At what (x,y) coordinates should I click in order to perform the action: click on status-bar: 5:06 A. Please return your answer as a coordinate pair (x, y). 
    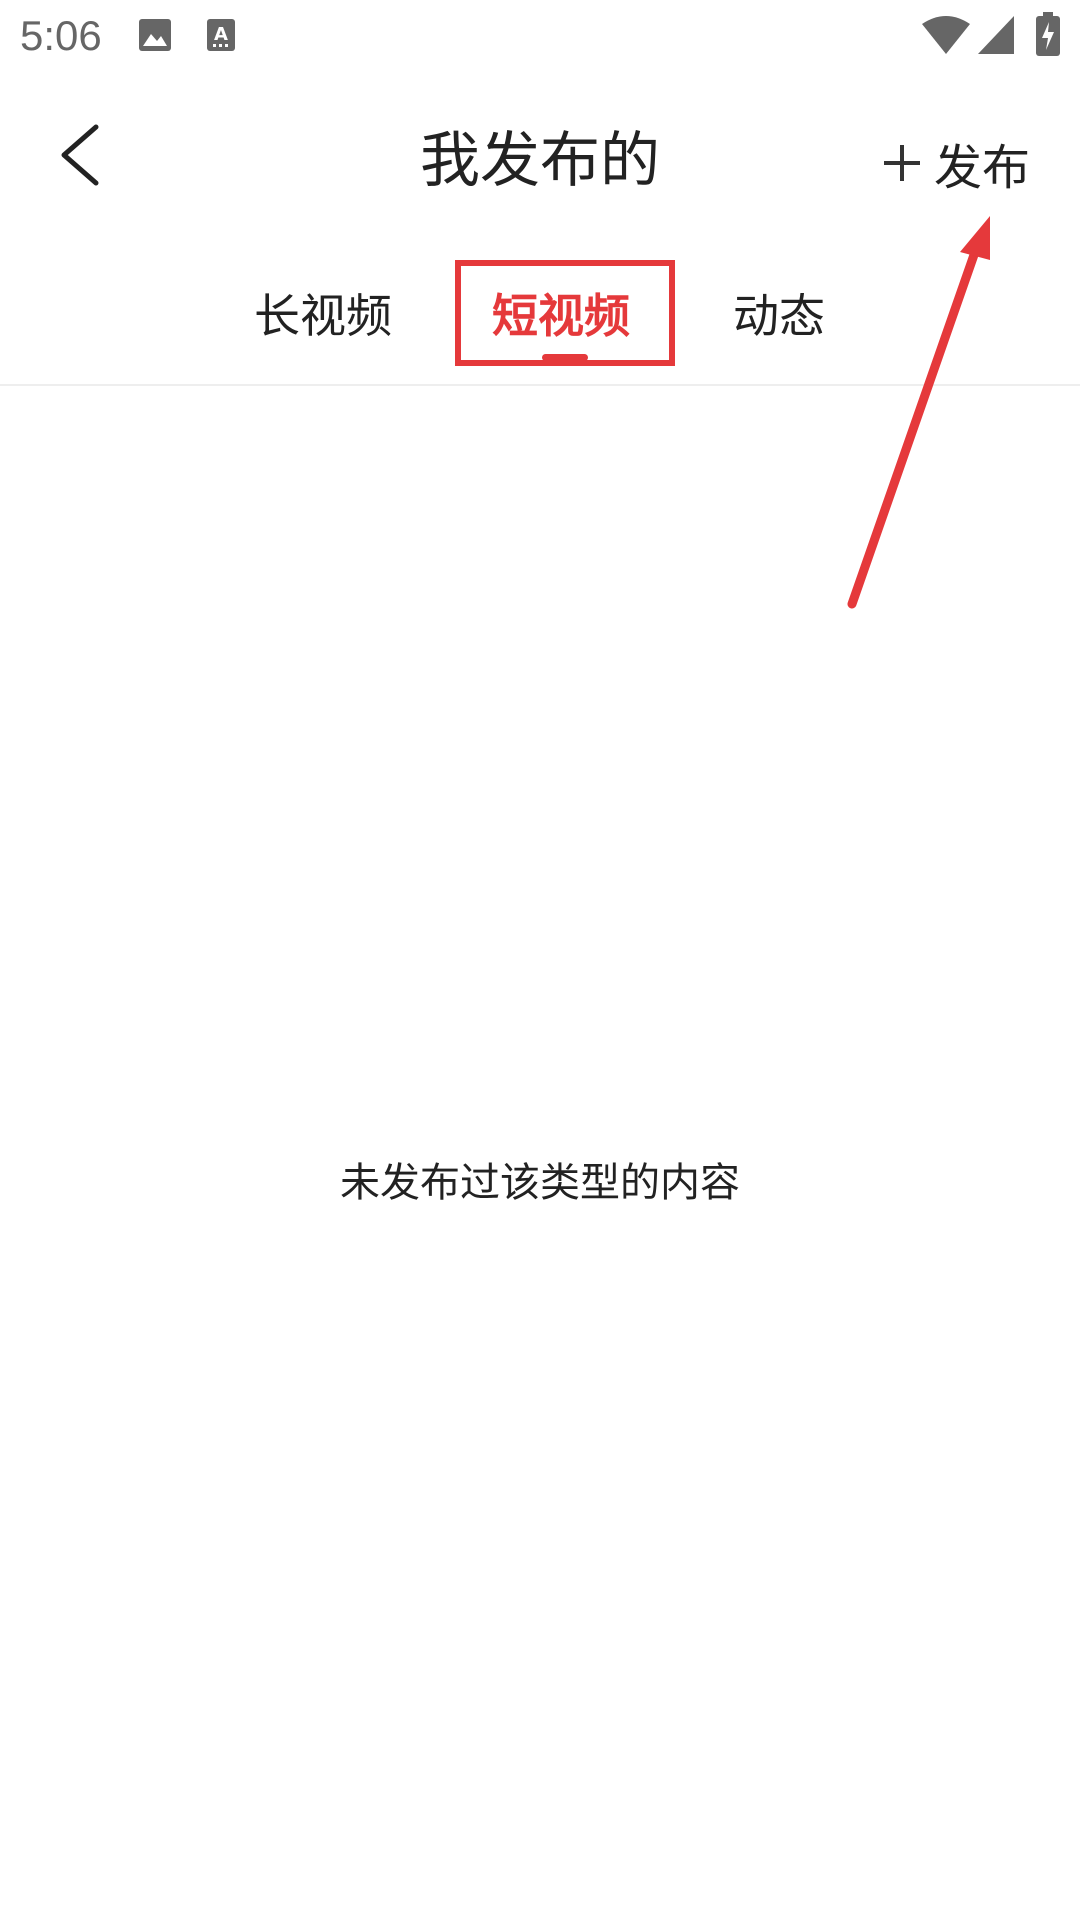
    Looking at the image, I should click on (540, 36).